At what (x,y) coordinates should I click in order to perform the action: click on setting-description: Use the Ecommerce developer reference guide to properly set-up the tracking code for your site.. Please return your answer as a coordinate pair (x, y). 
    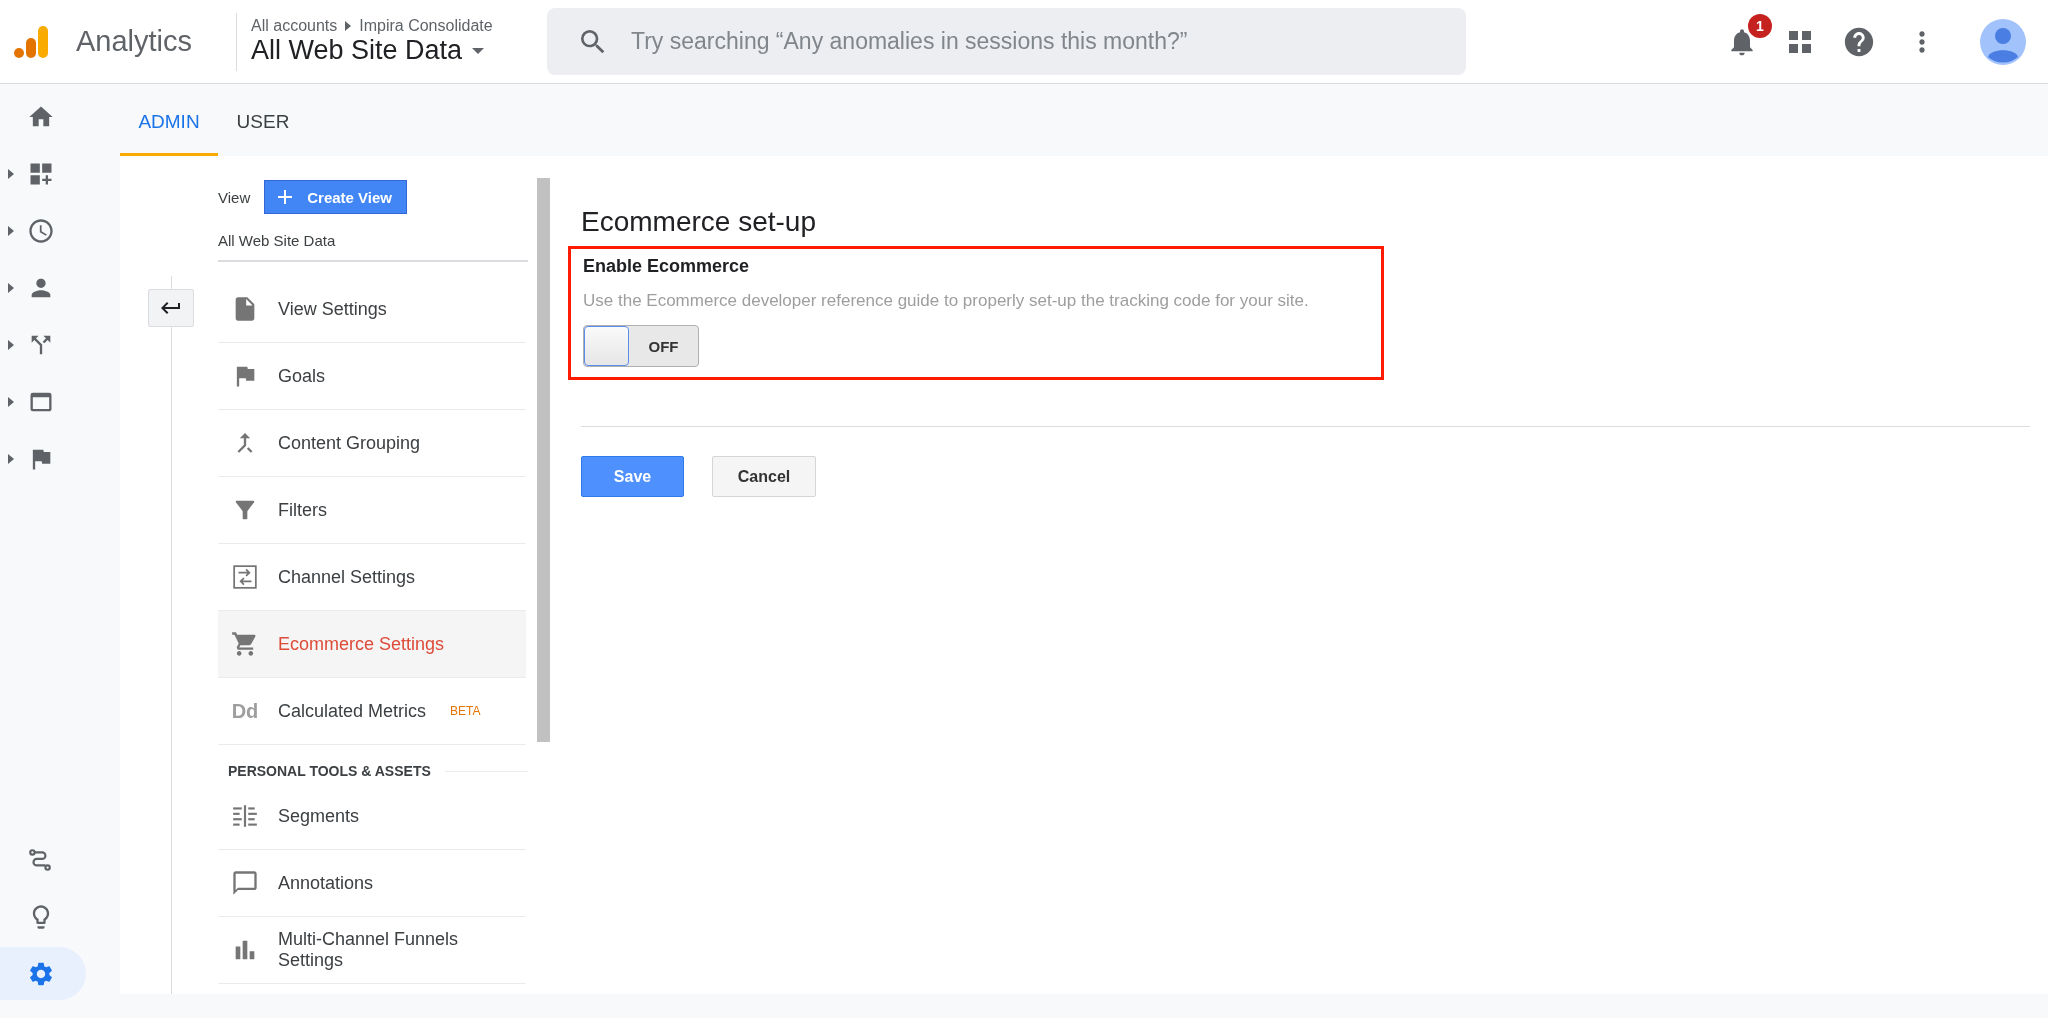
    Looking at the image, I should click on (946, 301).